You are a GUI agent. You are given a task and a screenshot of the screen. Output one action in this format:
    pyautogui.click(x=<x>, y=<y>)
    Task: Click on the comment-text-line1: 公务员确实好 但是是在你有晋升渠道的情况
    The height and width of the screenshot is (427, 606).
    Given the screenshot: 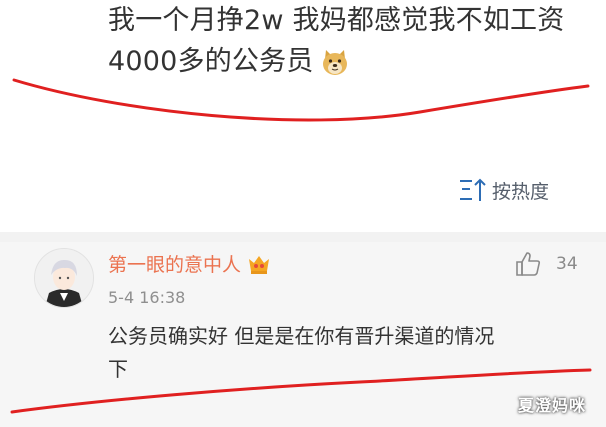 What is the action you would take?
    pyautogui.click(x=301, y=336)
    